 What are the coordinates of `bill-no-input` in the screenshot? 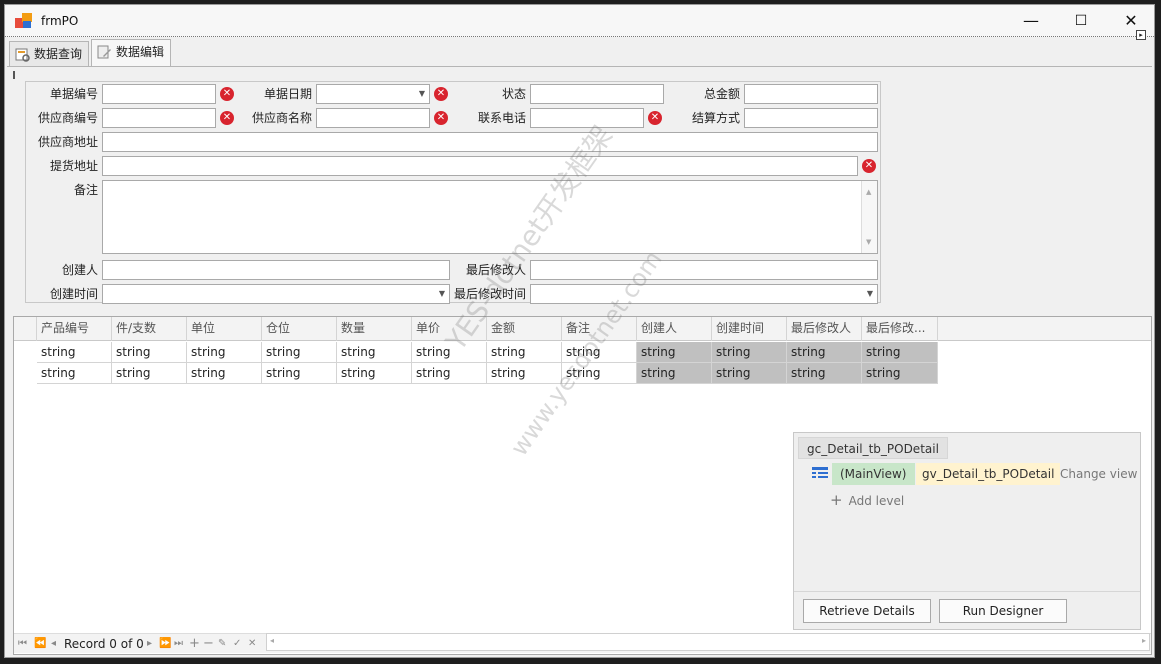 It's located at (159, 94).